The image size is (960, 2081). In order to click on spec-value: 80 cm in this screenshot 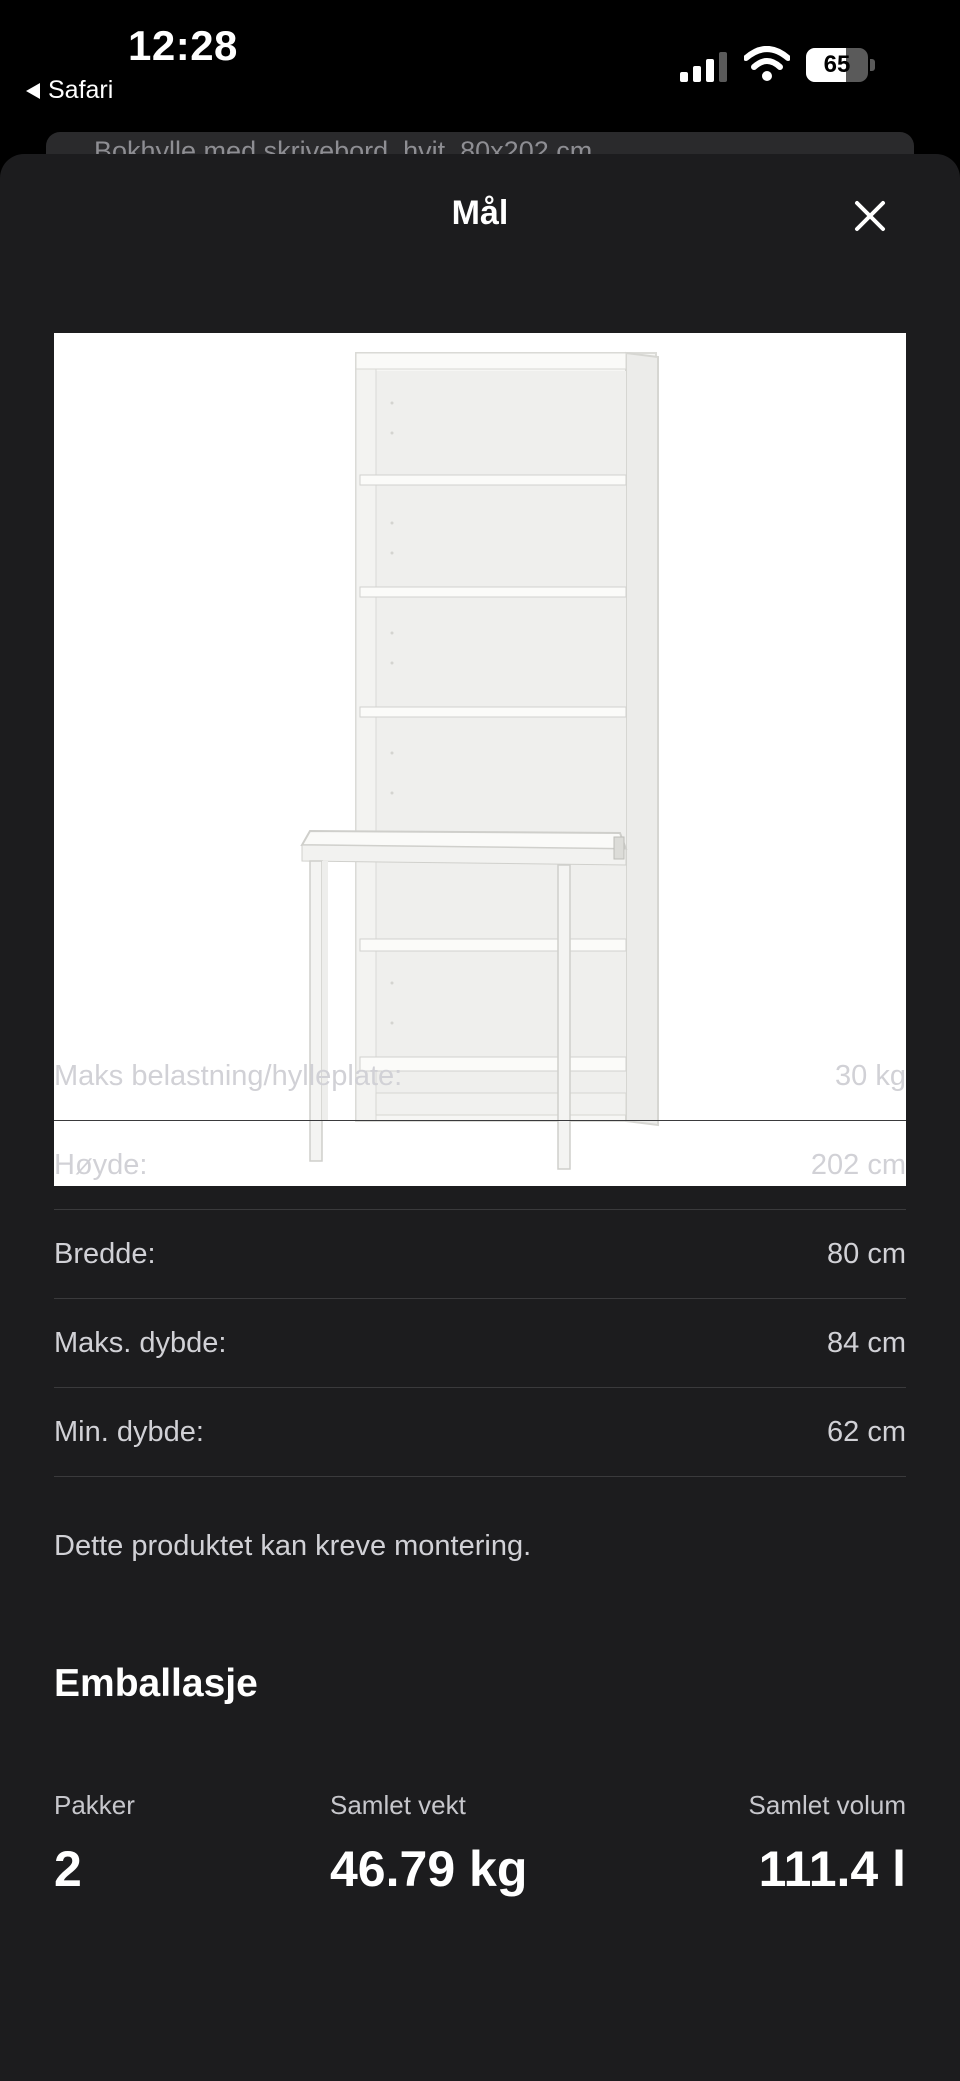, I will do `click(866, 1254)`.